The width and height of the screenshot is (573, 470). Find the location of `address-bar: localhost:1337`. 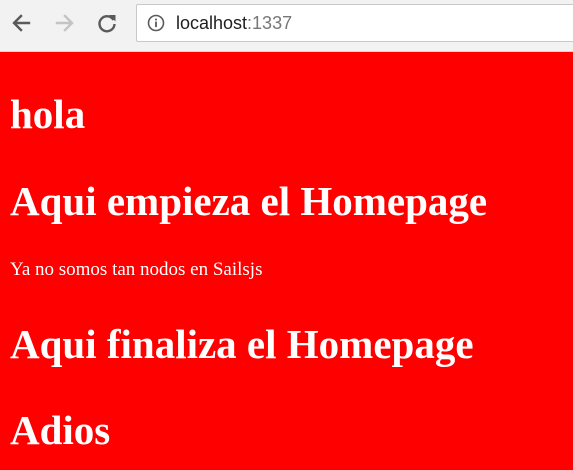

address-bar: localhost:1337 is located at coordinates (354, 23).